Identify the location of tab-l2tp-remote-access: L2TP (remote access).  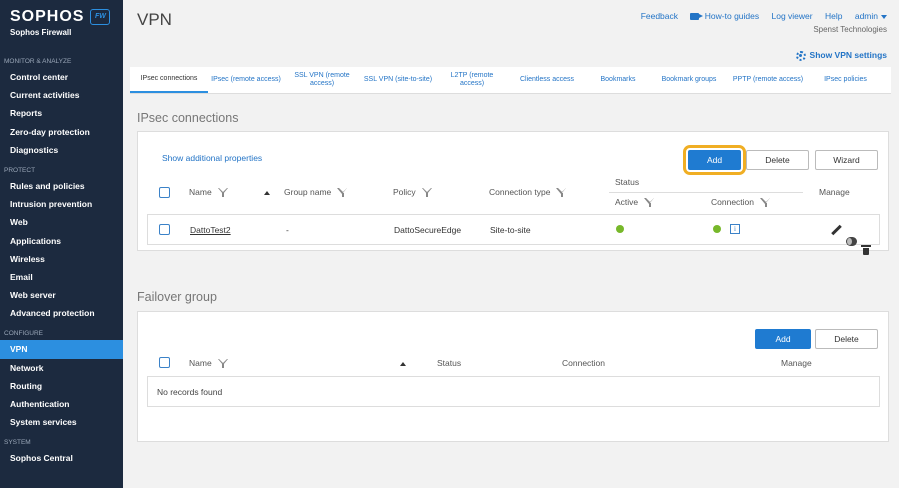
(472, 80).